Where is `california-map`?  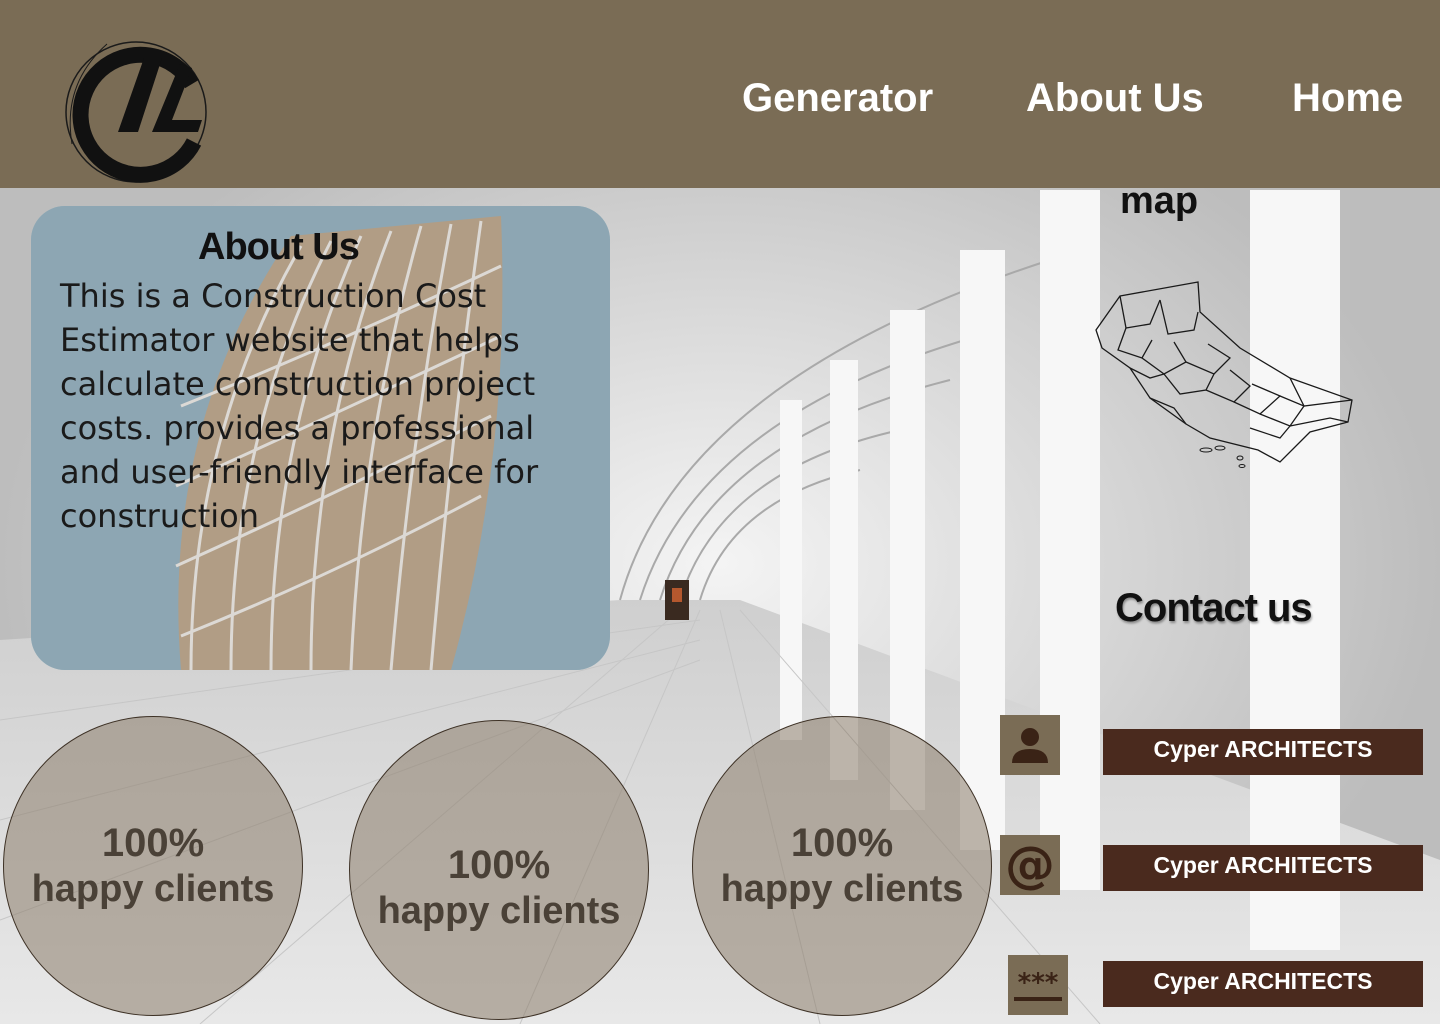
california-map is located at coordinates (1225, 376).